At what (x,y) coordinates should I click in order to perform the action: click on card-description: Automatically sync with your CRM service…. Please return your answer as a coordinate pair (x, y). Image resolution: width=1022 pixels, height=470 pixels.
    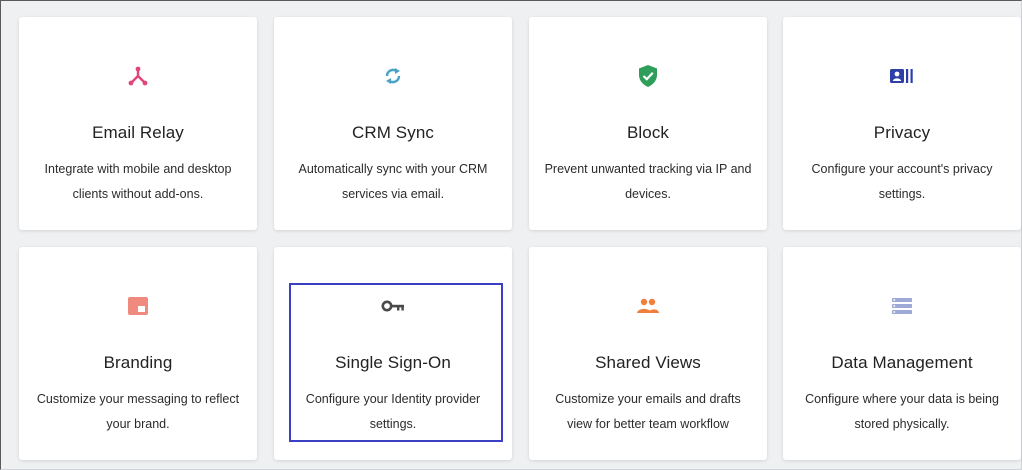
    Looking at the image, I should click on (393, 181).